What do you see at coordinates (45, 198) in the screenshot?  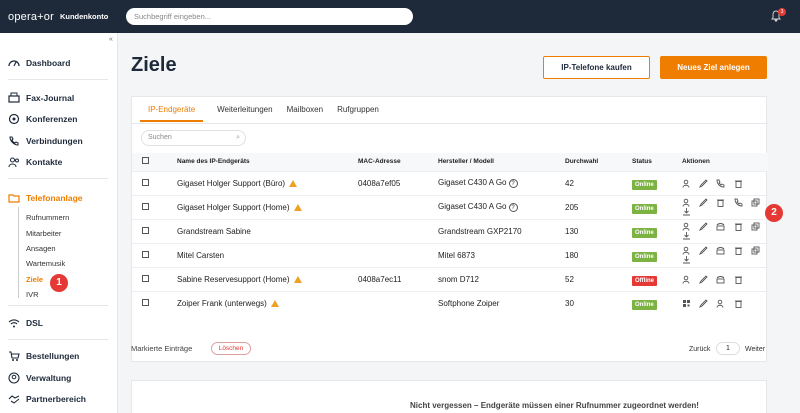 I see `sidebar-item-telefonanlage: Telefonanlage` at bounding box center [45, 198].